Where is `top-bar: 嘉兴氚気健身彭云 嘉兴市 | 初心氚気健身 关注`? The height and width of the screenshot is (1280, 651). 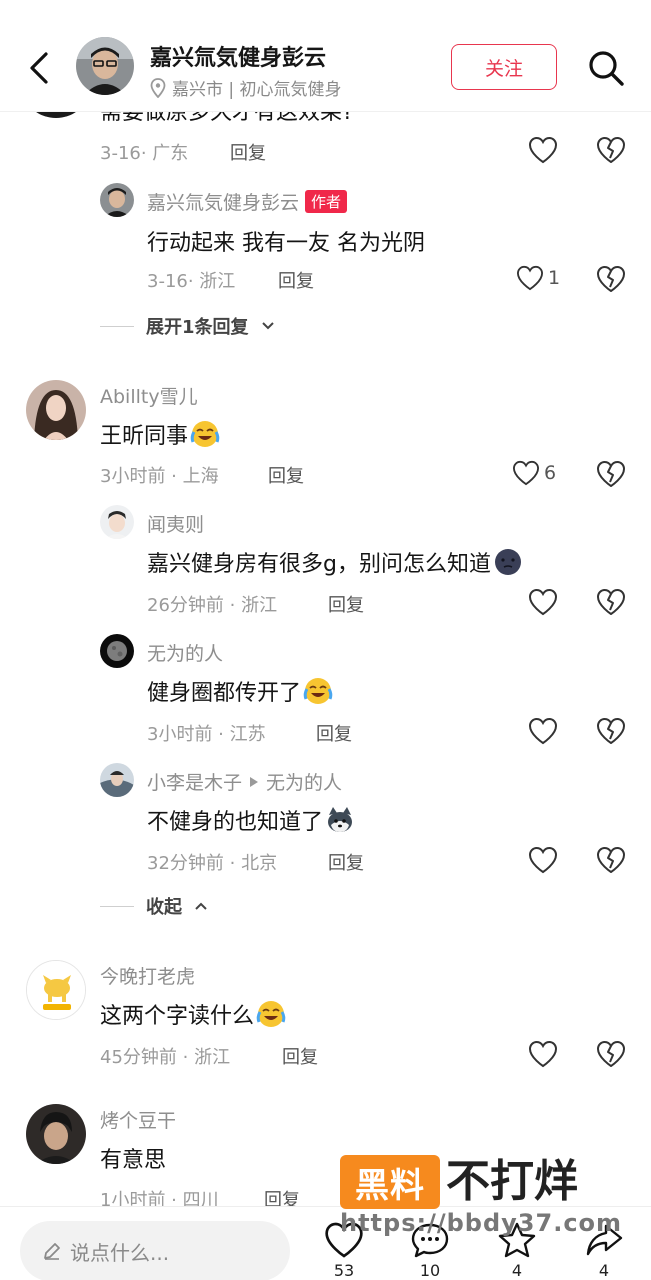
top-bar: 嘉兴氚気健身彭云 嘉兴市 | 初心氚気健身 关注 is located at coordinates (325, 56).